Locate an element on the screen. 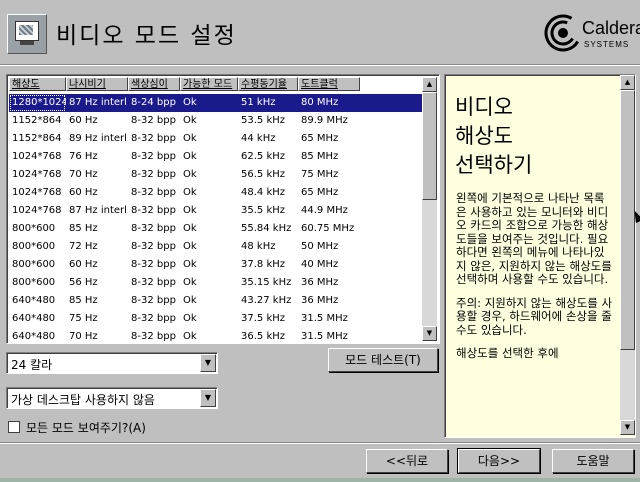 The image size is (640, 482). back-button: <<뒤로 is located at coordinates (407, 461).